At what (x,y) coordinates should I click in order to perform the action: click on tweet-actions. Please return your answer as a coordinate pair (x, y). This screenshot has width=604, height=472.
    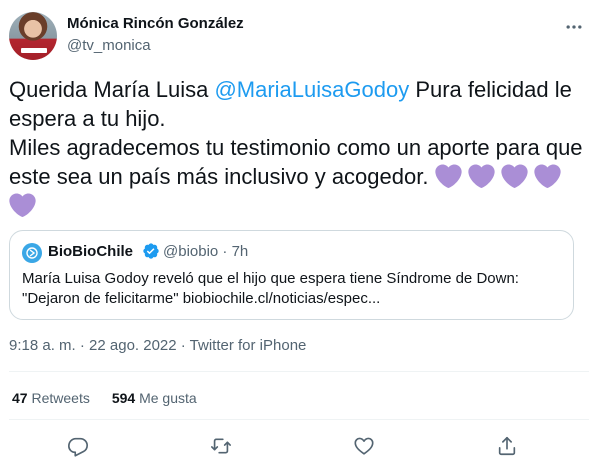
    Looking at the image, I should click on (302, 446).